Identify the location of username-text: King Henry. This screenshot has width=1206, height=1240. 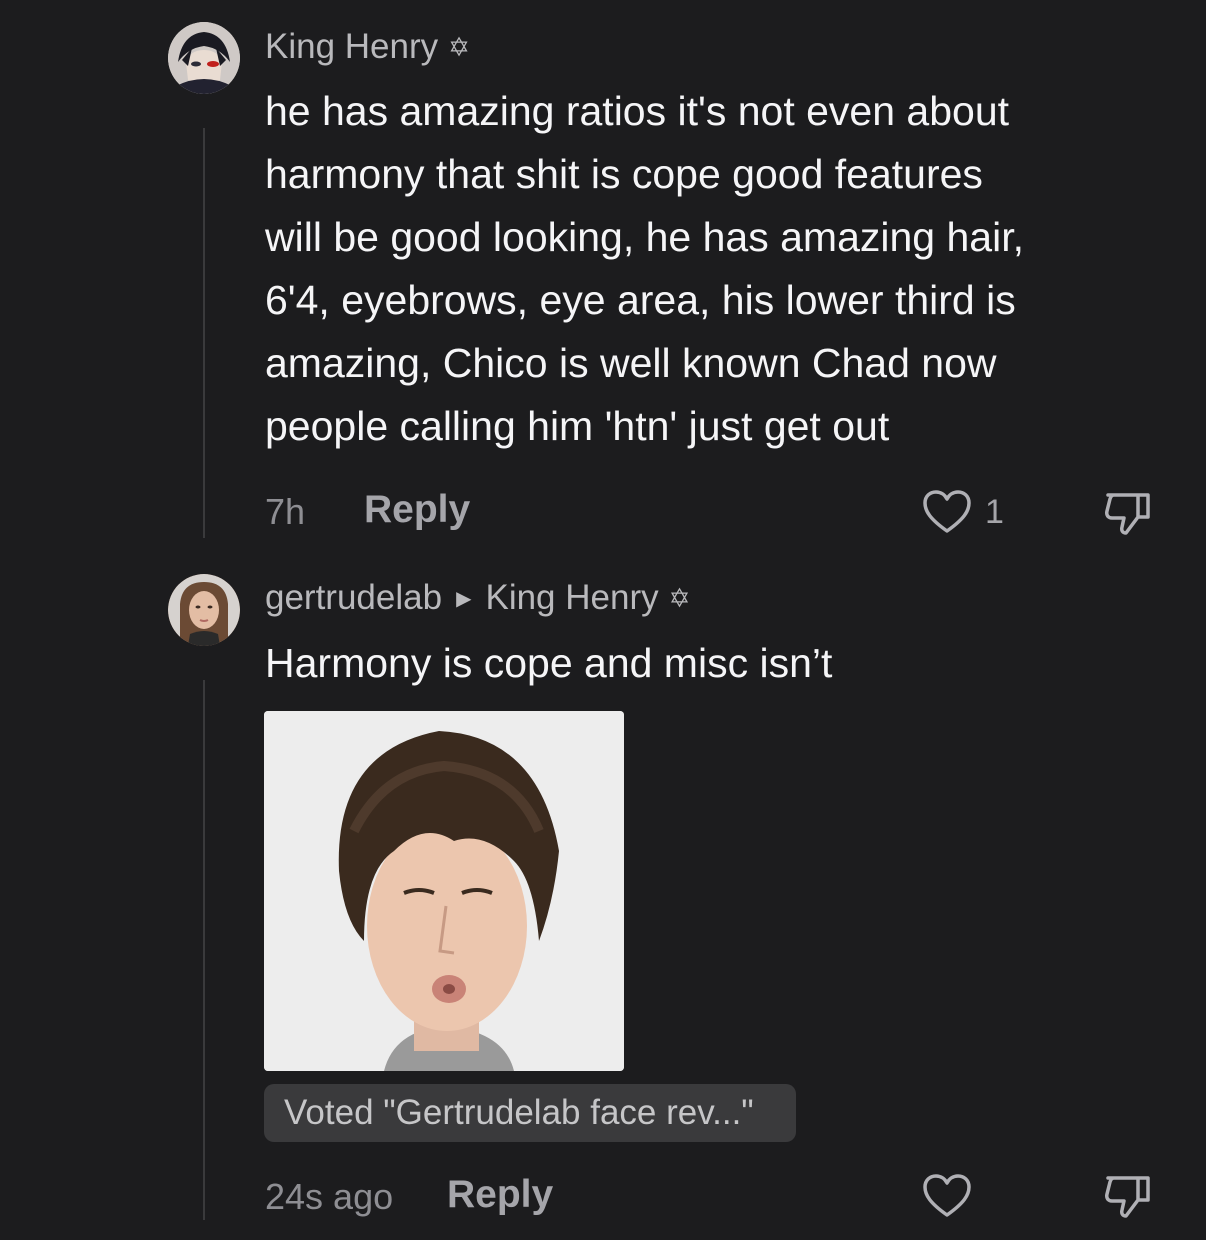
(352, 46).